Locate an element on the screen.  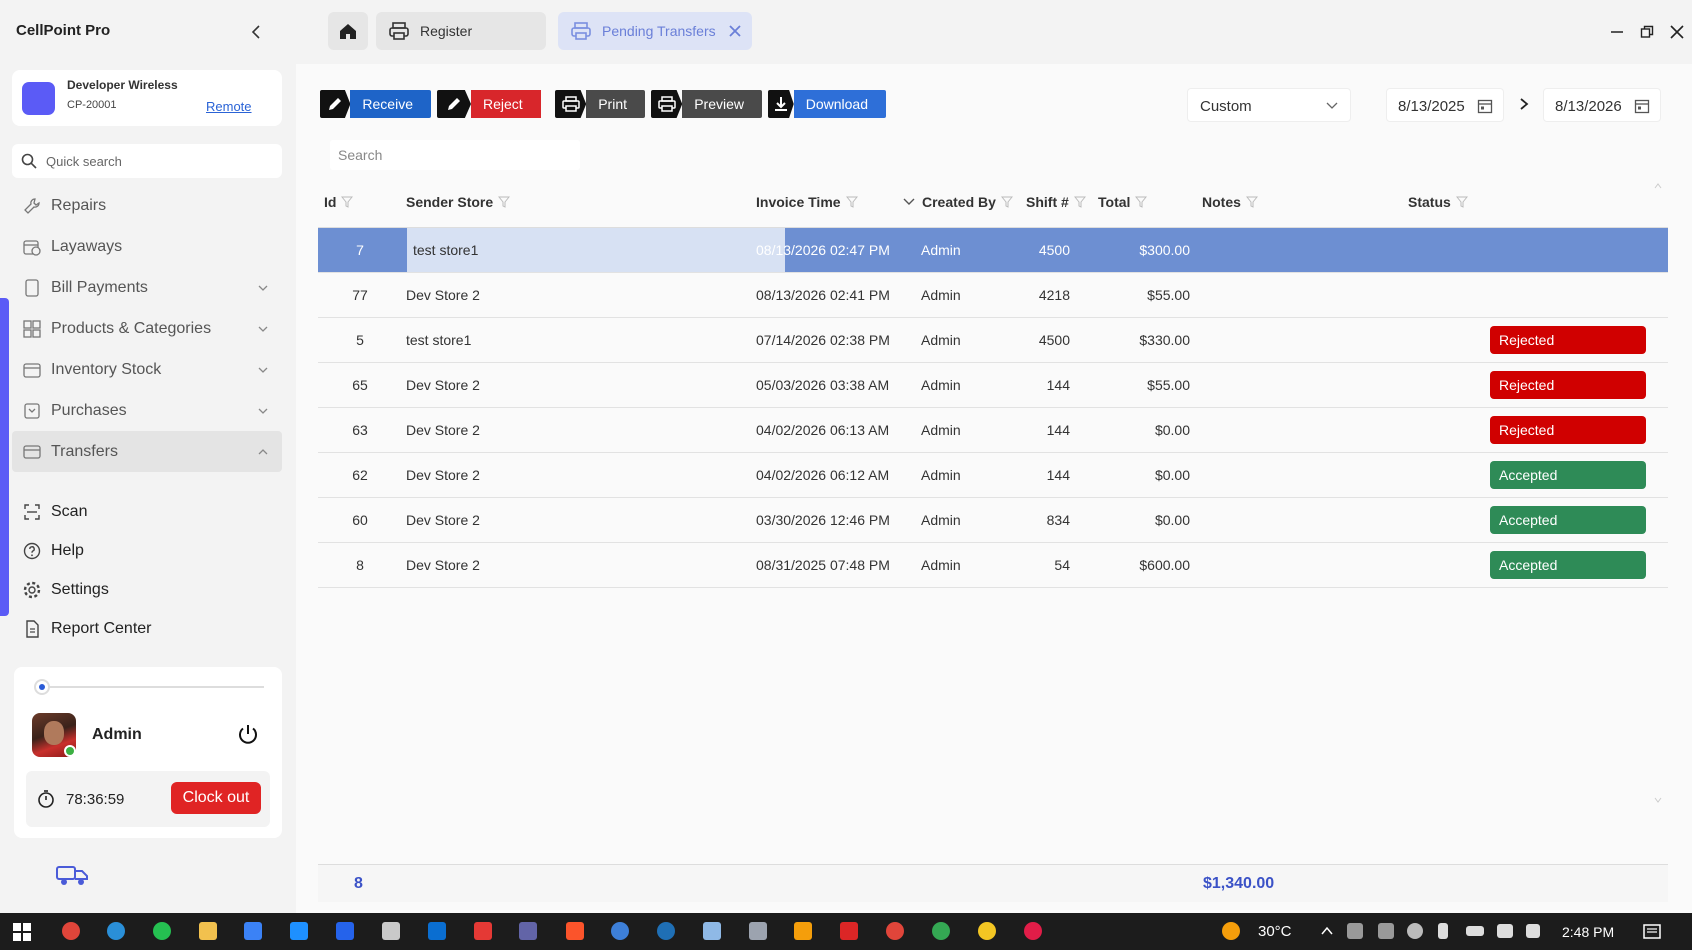
remote-link: Remote is located at coordinates (229, 106).